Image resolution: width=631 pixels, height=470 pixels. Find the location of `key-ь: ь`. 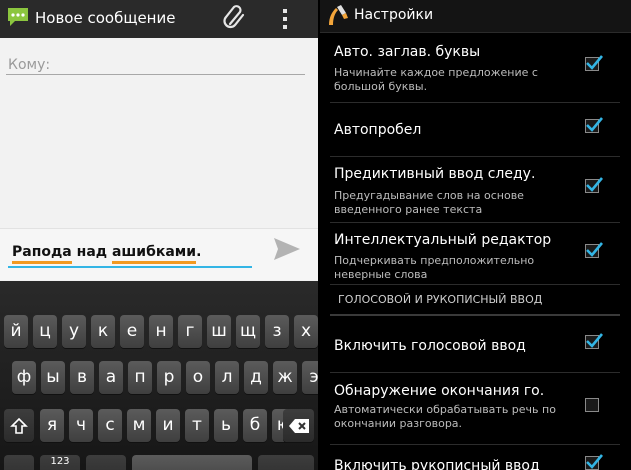

key-ь: ь is located at coordinates (226, 425).